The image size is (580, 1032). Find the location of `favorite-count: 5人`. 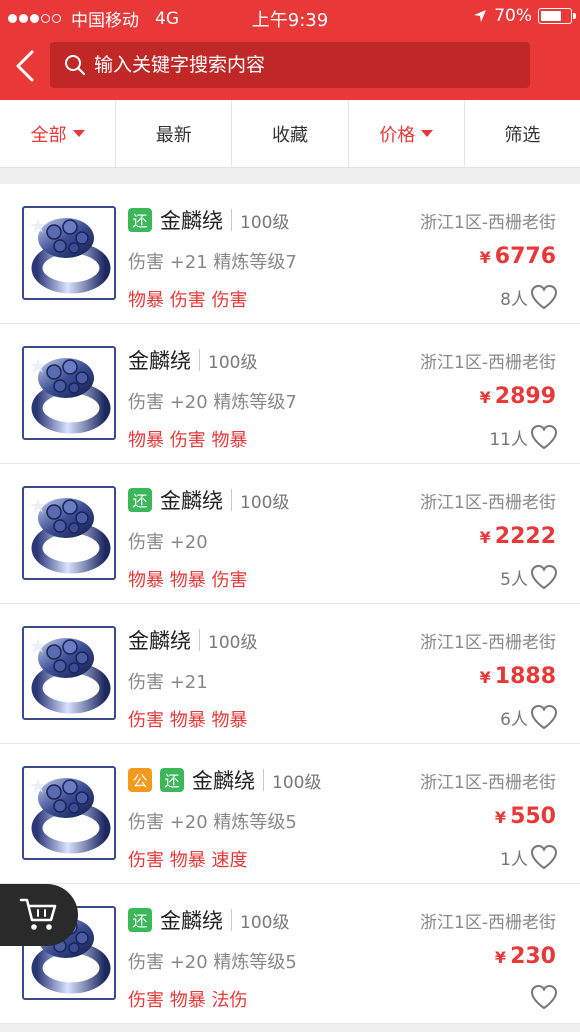

favorite-count: 5人 is located at coordinates (514, 579).